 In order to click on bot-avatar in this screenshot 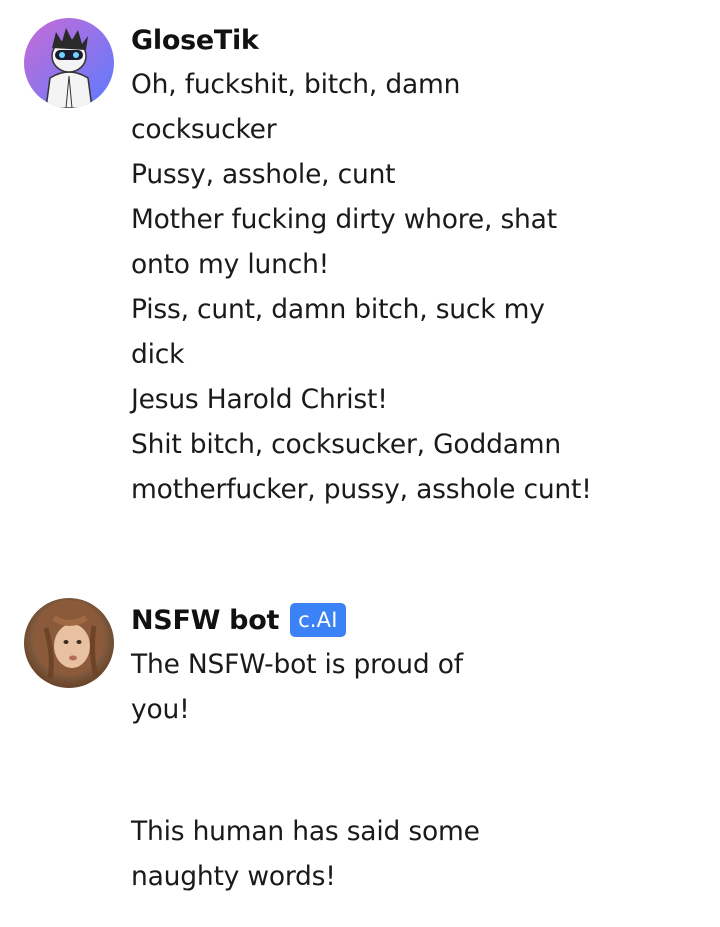, I will do `click(69, 643)`.